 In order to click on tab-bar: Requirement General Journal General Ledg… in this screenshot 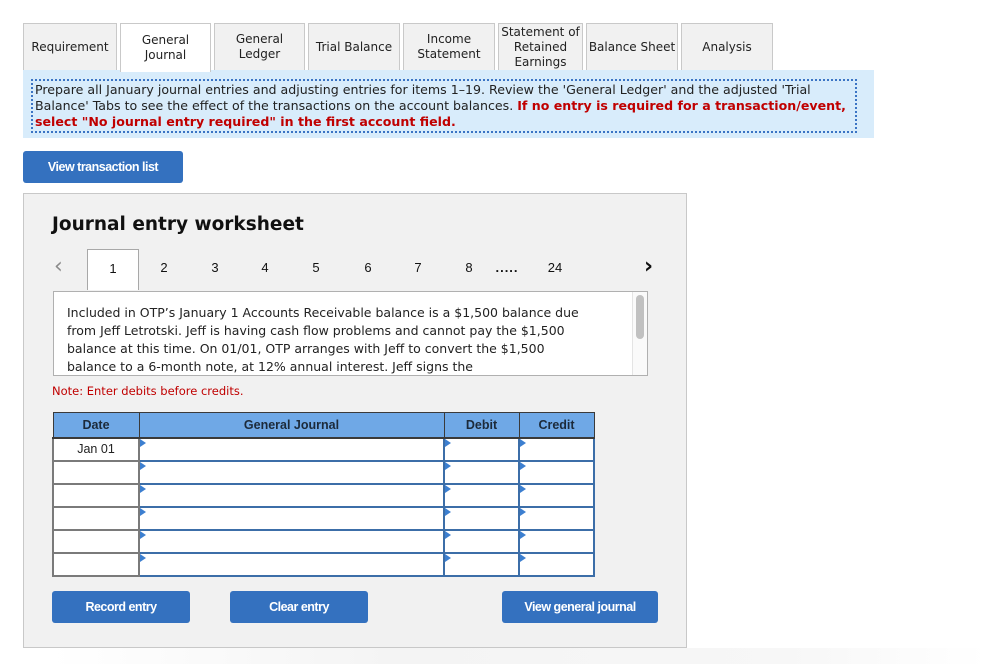, I will do `click(399, 47)`.